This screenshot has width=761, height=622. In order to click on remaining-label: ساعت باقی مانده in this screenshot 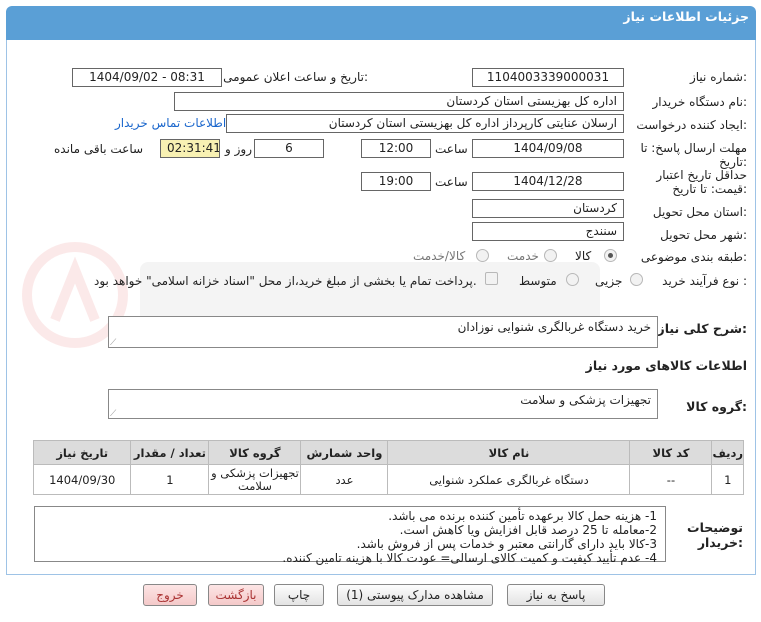, I will do `click(99, 149)`.